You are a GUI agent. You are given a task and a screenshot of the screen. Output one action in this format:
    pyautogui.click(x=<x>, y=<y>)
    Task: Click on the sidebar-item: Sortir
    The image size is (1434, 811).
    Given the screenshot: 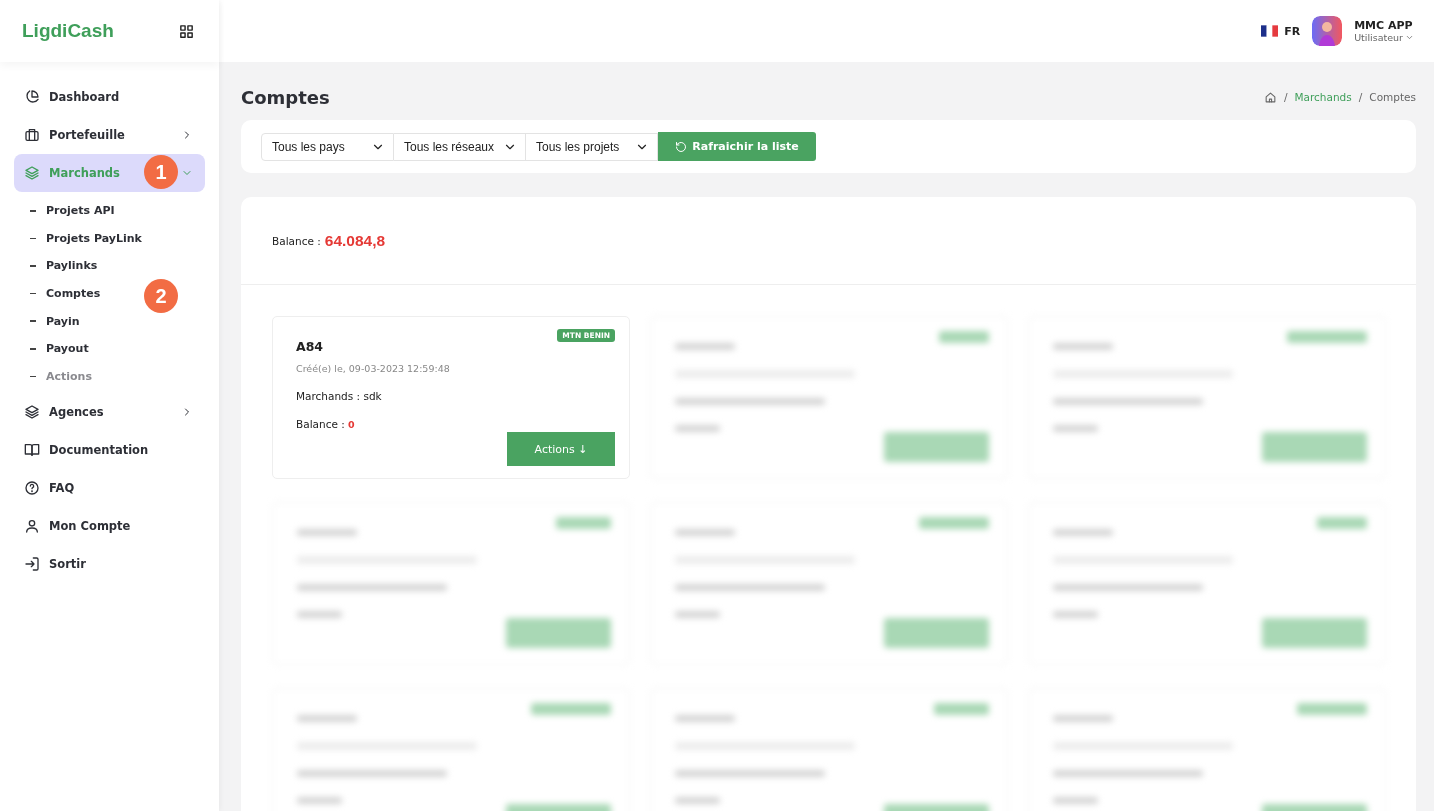 What is the action you would take?
    pyautogui.click(x=109, y=564)
    